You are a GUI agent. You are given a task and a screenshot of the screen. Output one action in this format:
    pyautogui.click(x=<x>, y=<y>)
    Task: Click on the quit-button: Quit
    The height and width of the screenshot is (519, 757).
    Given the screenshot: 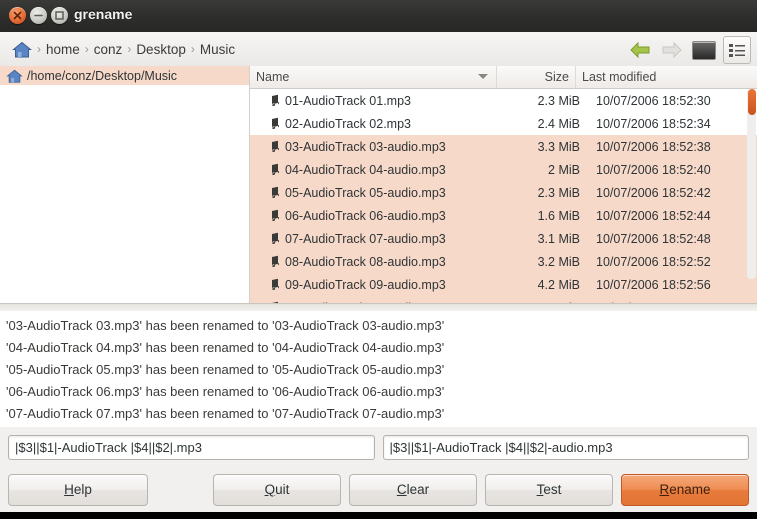 What is the action you would take?
    pyautogui.click(x=277, y=489)
    